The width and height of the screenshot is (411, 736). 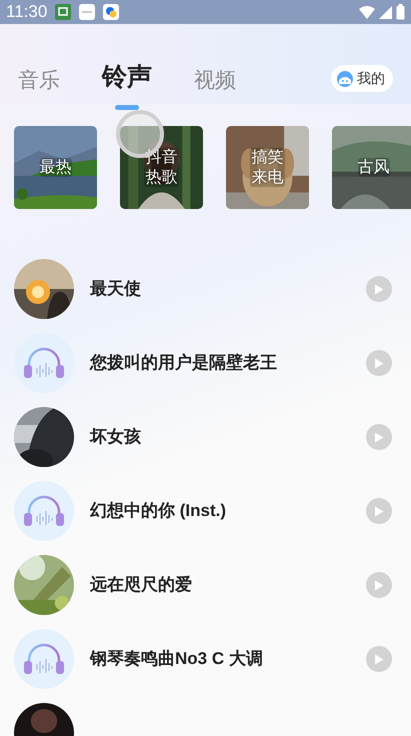 I want to click on song-title: 幻想中的你 (Inst.), so click(x=220, y=511).